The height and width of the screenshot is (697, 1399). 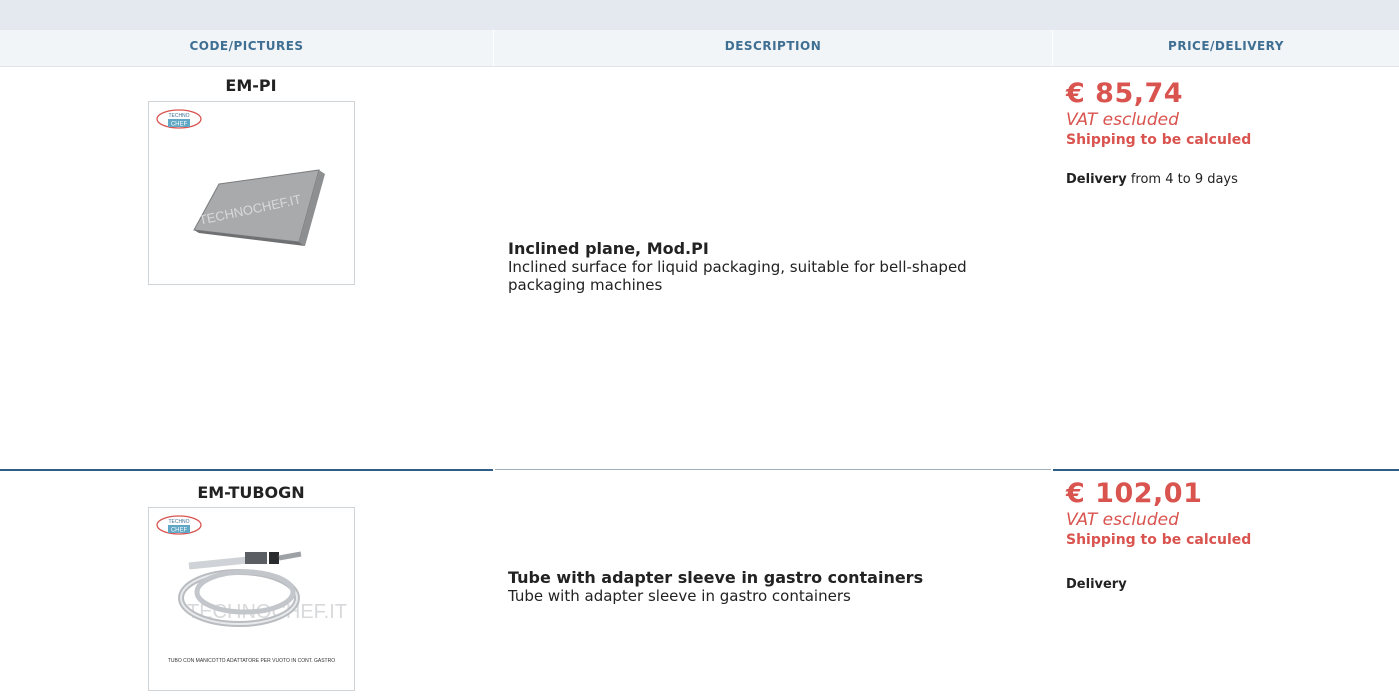 I want to click on row-divider-right, so click(x=1226, y=470).